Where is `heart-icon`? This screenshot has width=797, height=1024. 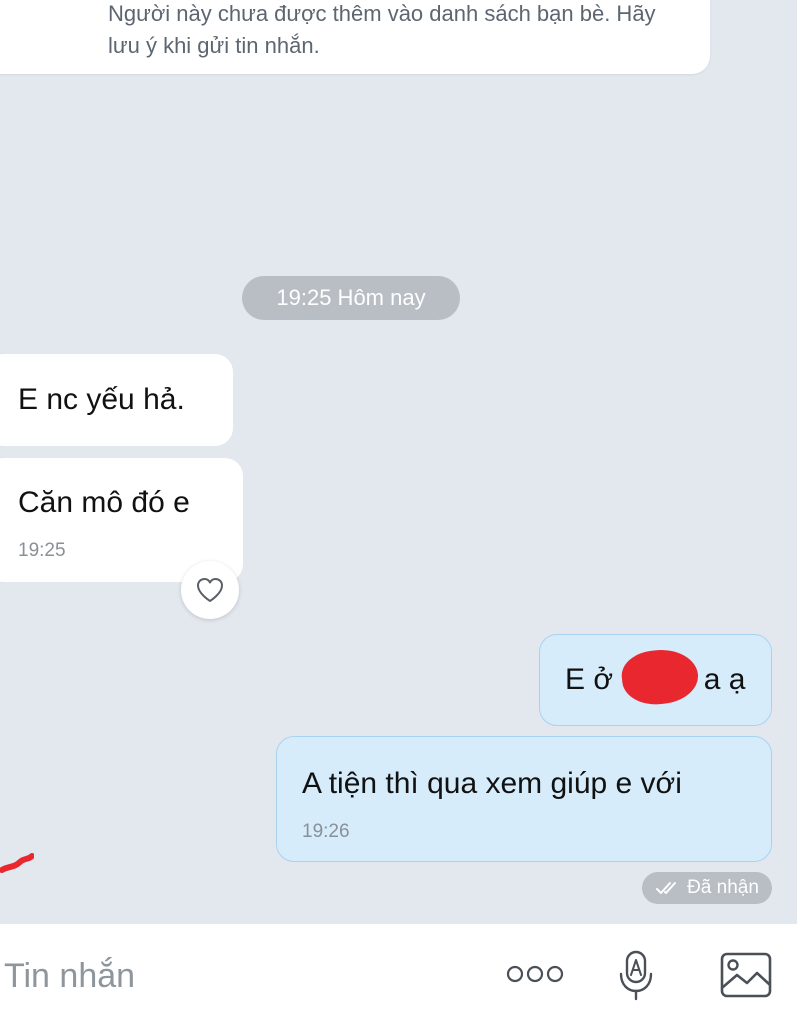 heart-icon is located at coordinates (210, 590).